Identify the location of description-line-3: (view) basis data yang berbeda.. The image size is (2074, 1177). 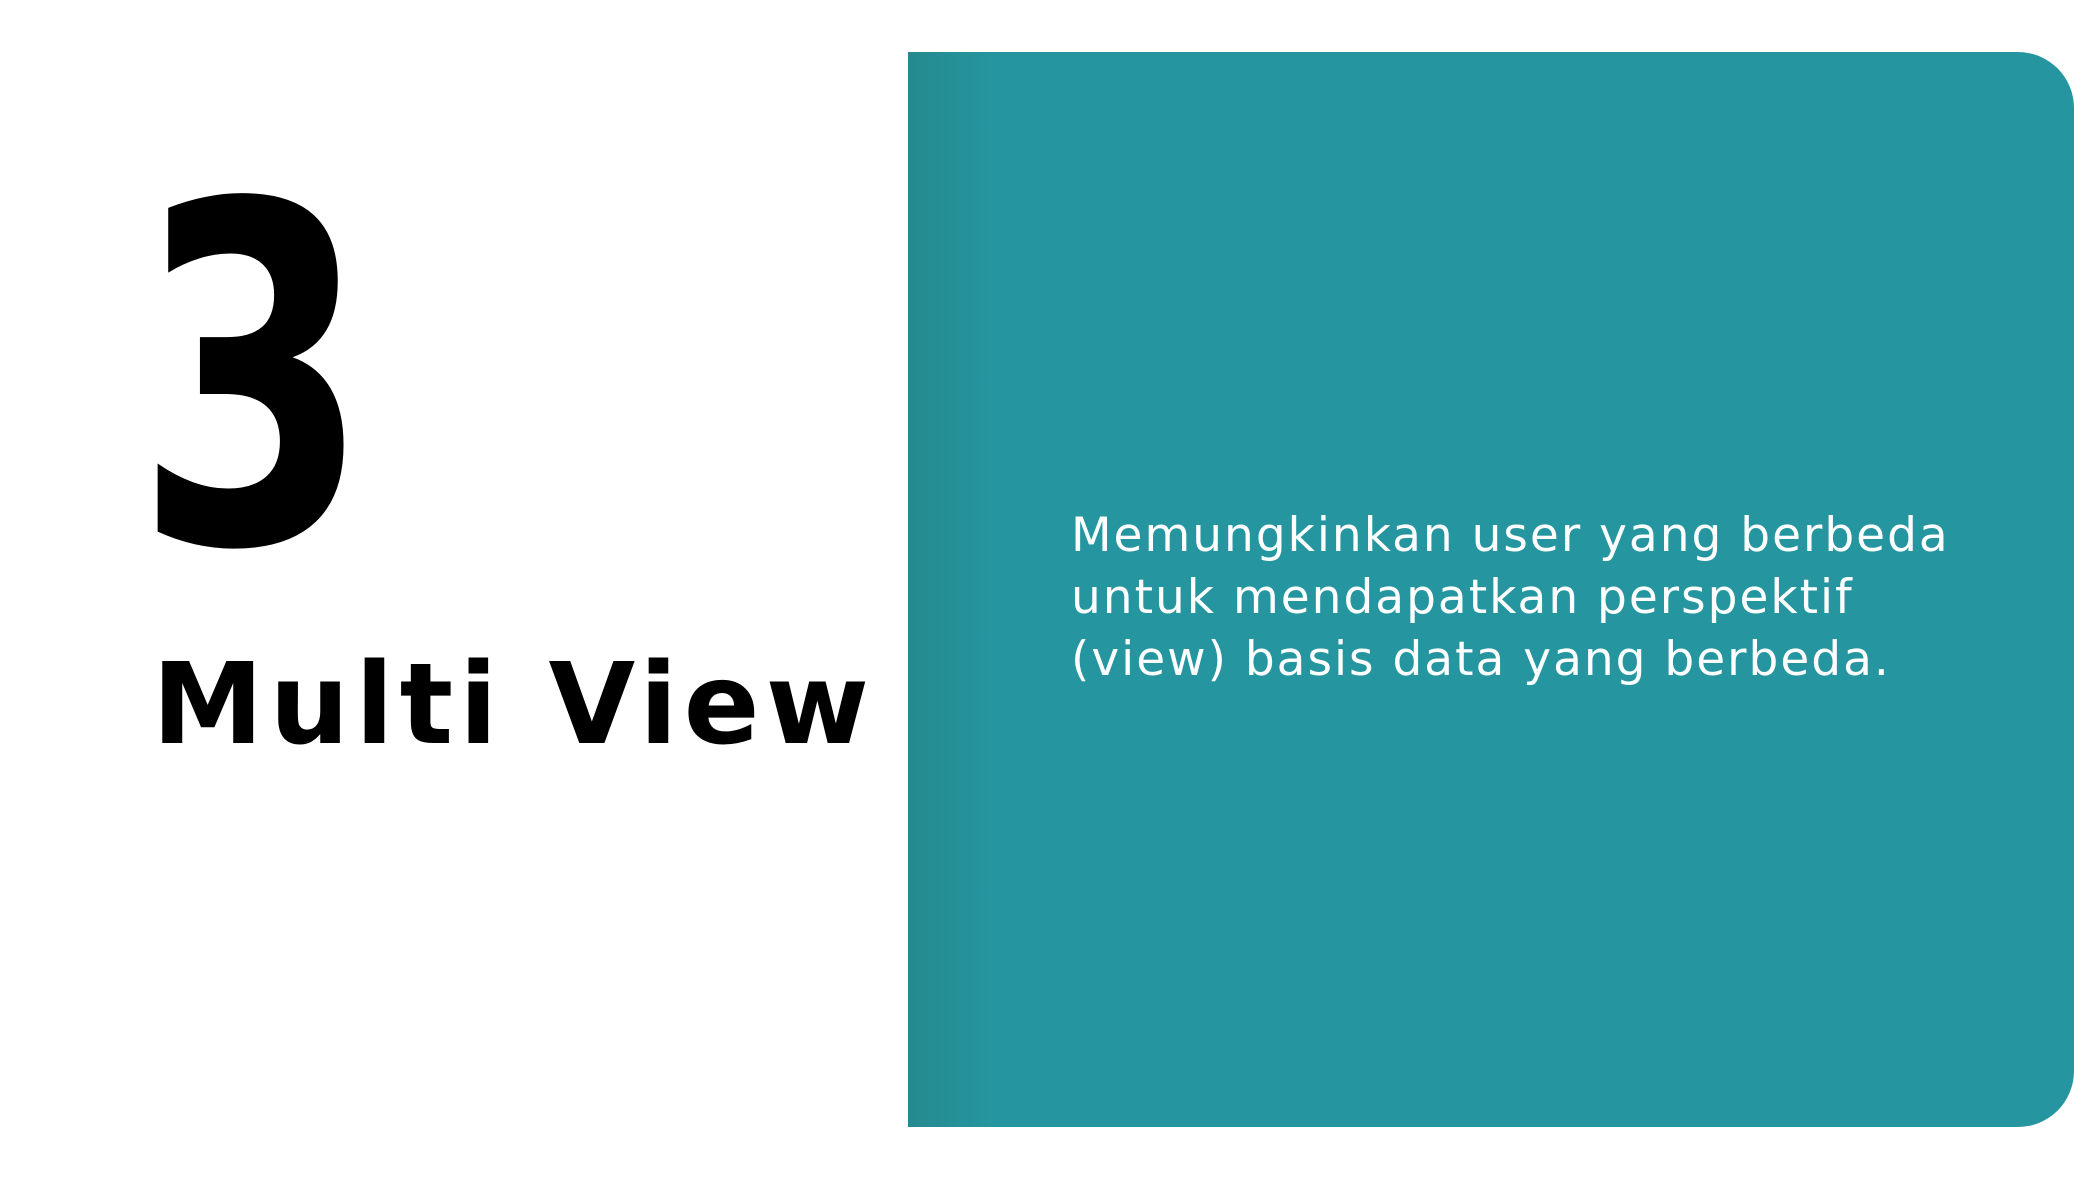
(1481, 659).